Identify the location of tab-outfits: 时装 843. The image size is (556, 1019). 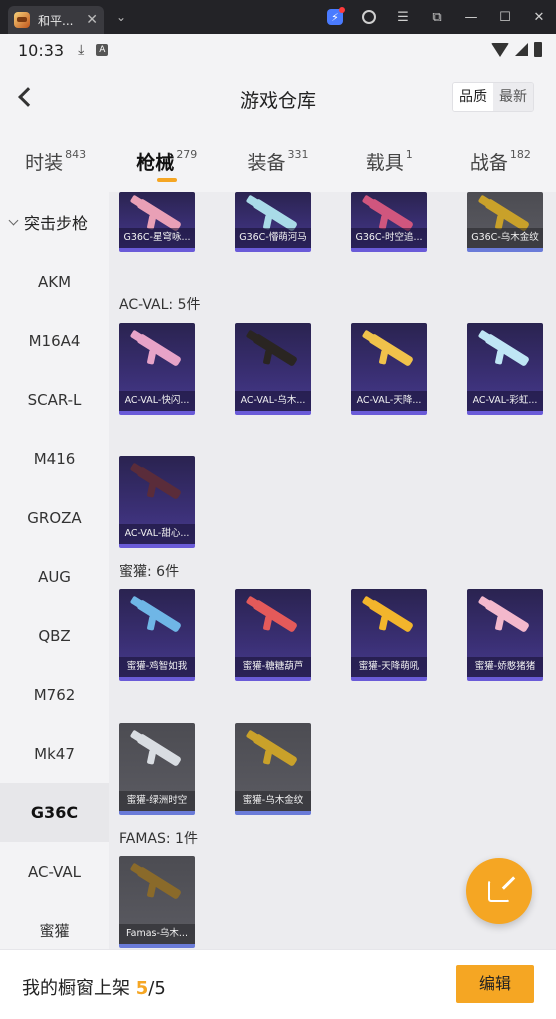
(55, 161).